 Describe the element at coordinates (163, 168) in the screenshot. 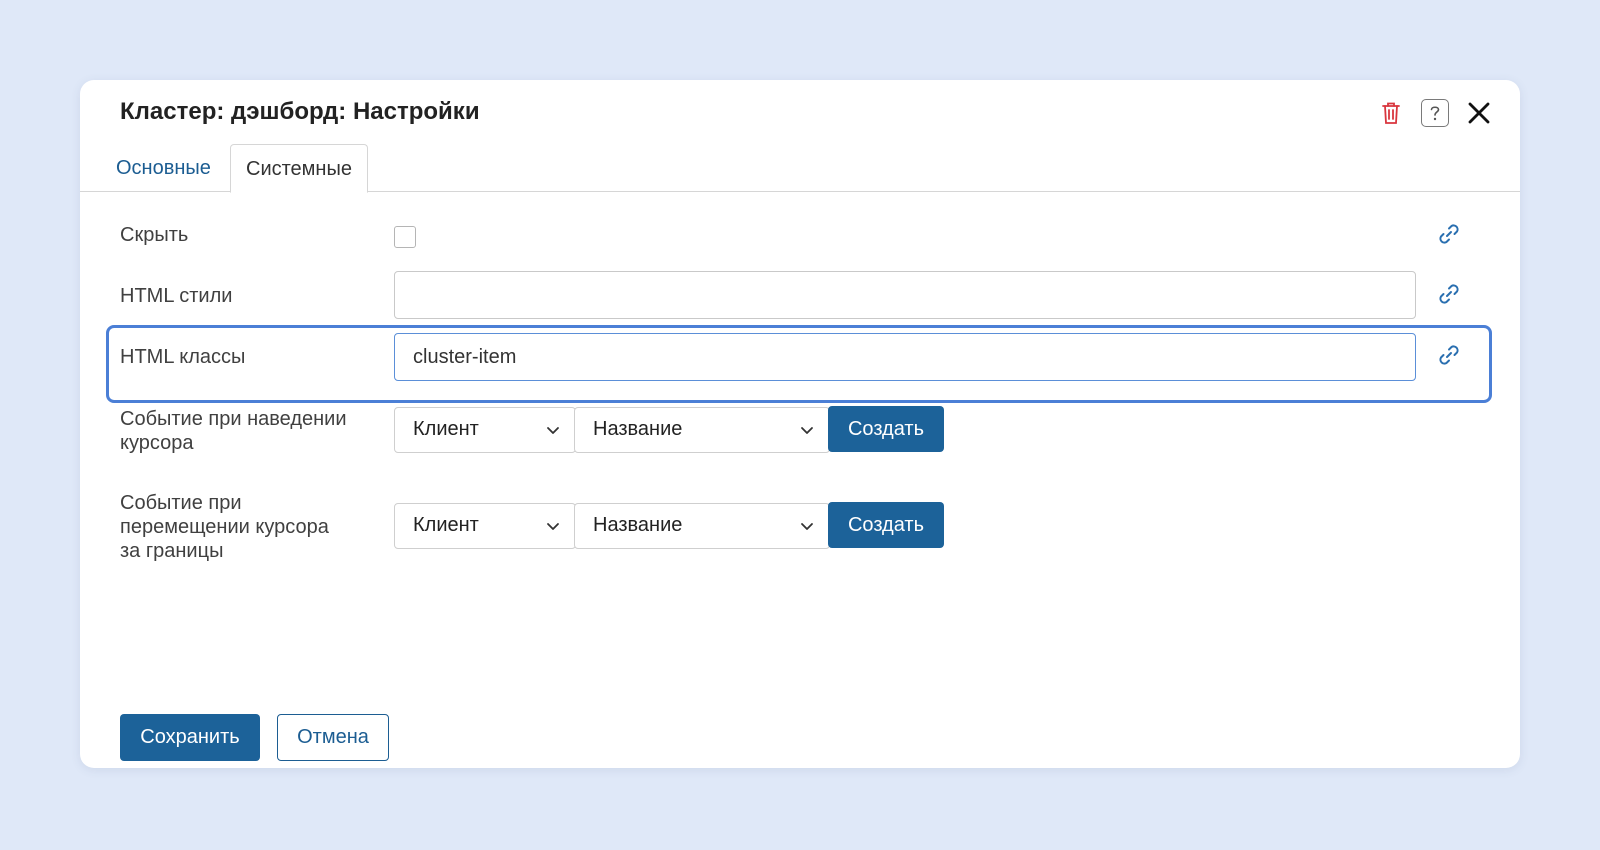

I see `tab-main: Основные` at that location.